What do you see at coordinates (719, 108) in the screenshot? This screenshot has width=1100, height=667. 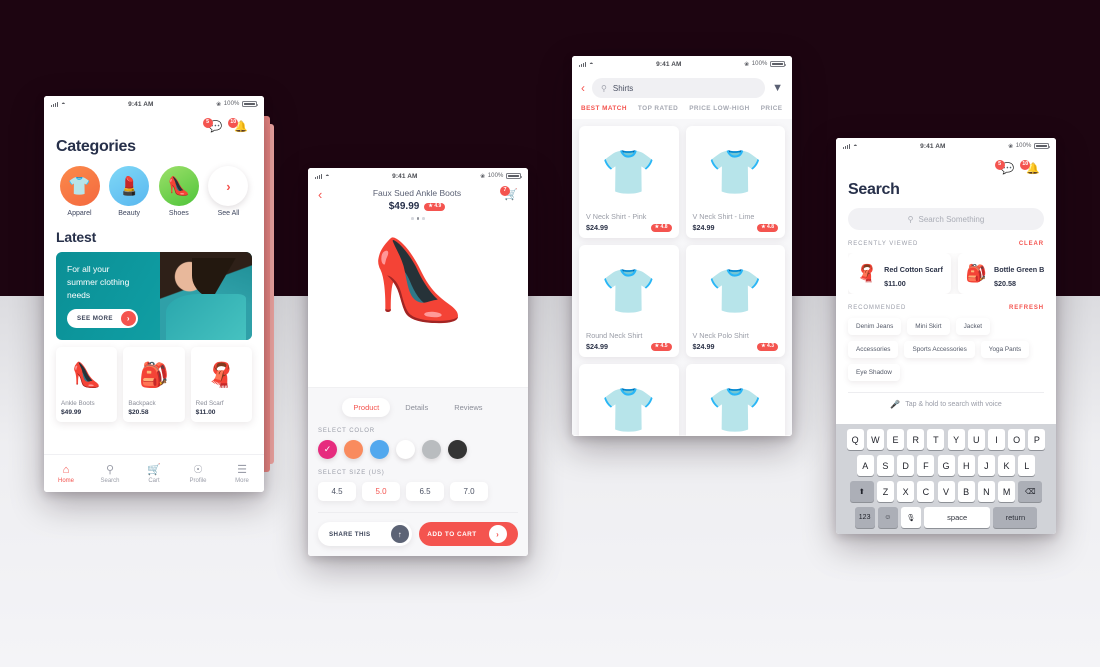 I see `sort-price-low-high: PRICE LOW-HIGH` at bounding box center [719, 108].